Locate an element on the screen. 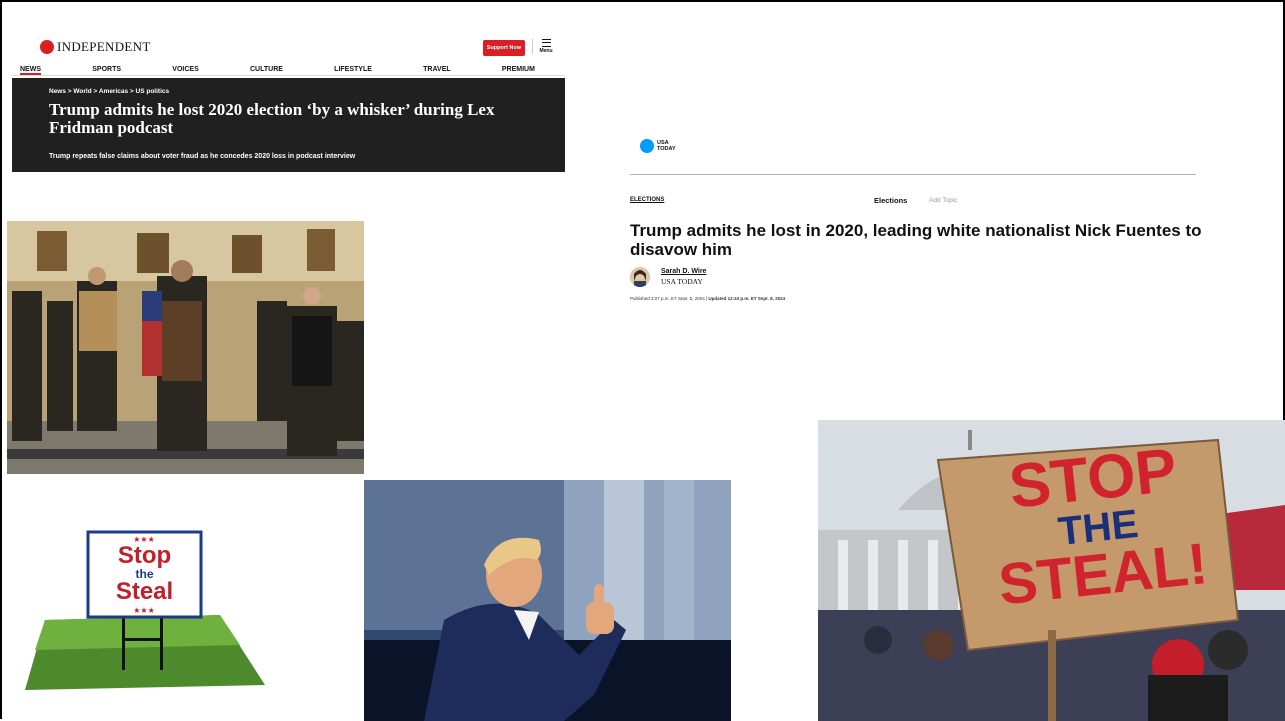 Image resolution: width=1285 pixels, height=721 pixels. section-link: ELECTIONS is located at coordinates (647, 200).